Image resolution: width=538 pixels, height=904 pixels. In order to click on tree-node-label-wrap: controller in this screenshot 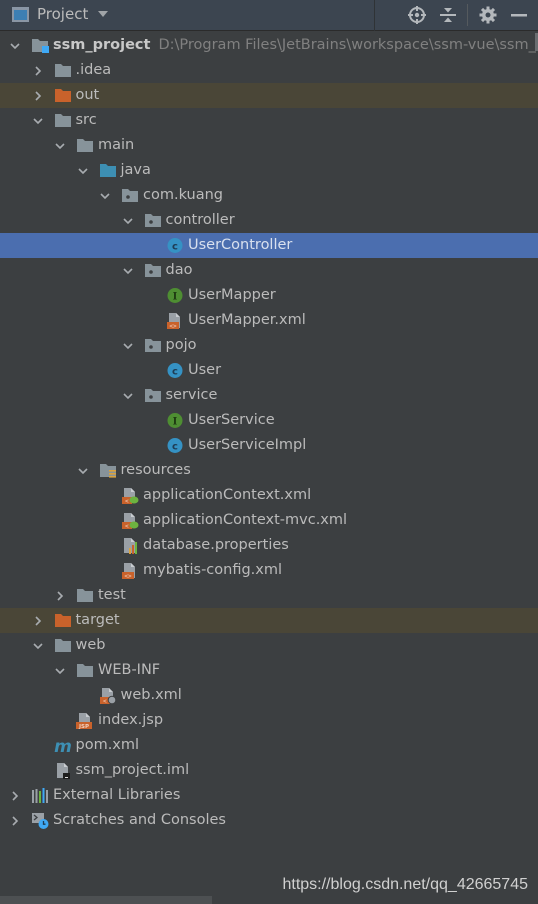, I will do `click(200, 220)`.